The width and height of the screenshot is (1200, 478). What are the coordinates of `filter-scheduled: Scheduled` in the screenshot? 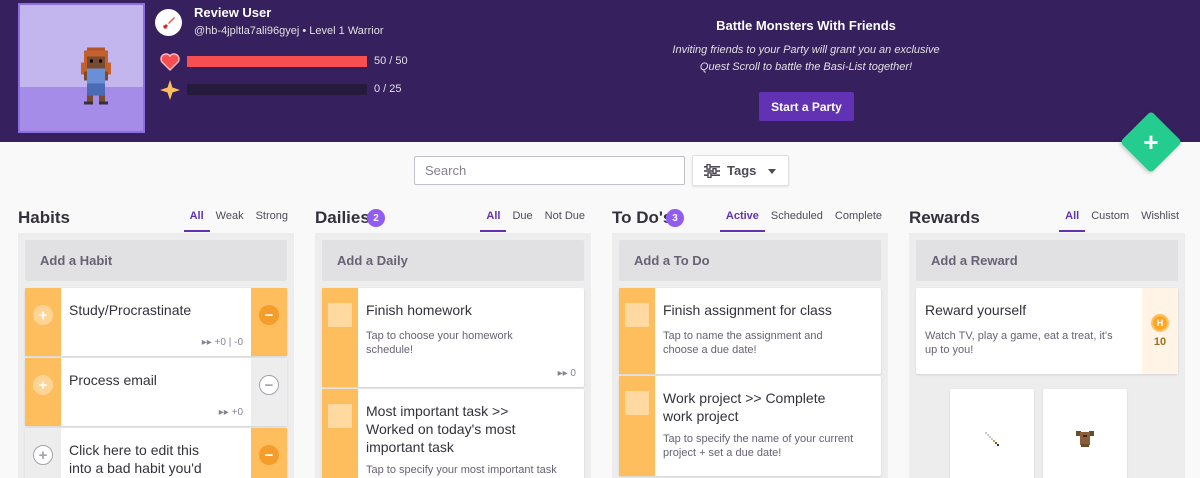 It's located at (797, 221).